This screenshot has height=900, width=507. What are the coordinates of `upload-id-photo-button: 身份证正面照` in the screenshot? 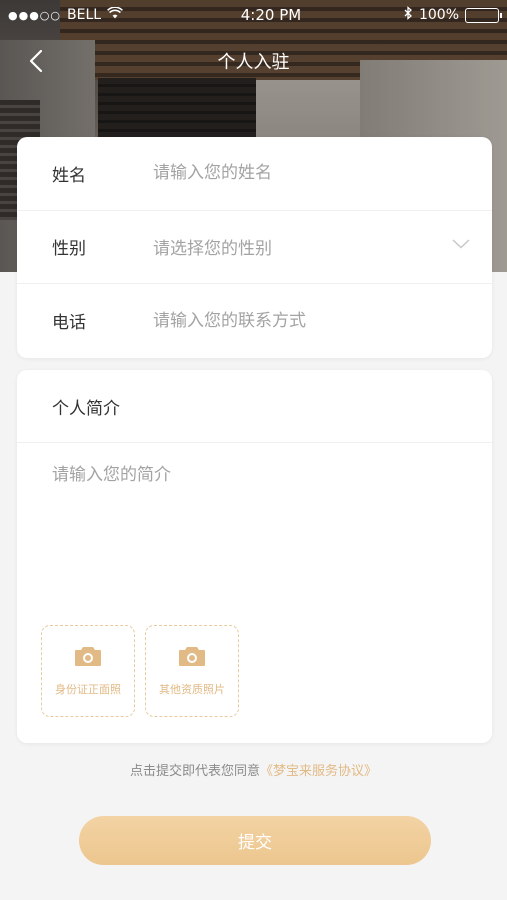 It's located at (88, 671).